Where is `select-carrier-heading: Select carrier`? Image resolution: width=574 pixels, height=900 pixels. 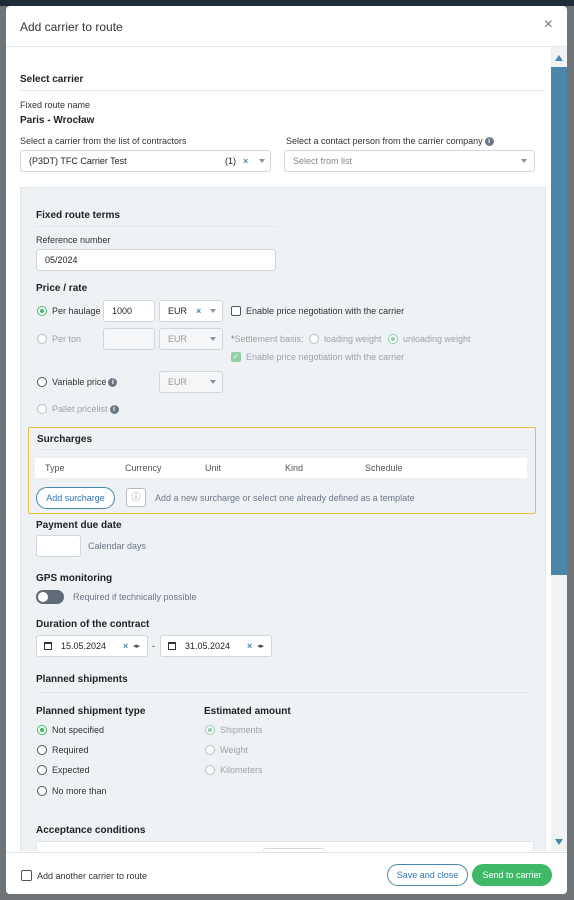
select-carrier-heading: Select carrier is located at coordinates (52, 79).